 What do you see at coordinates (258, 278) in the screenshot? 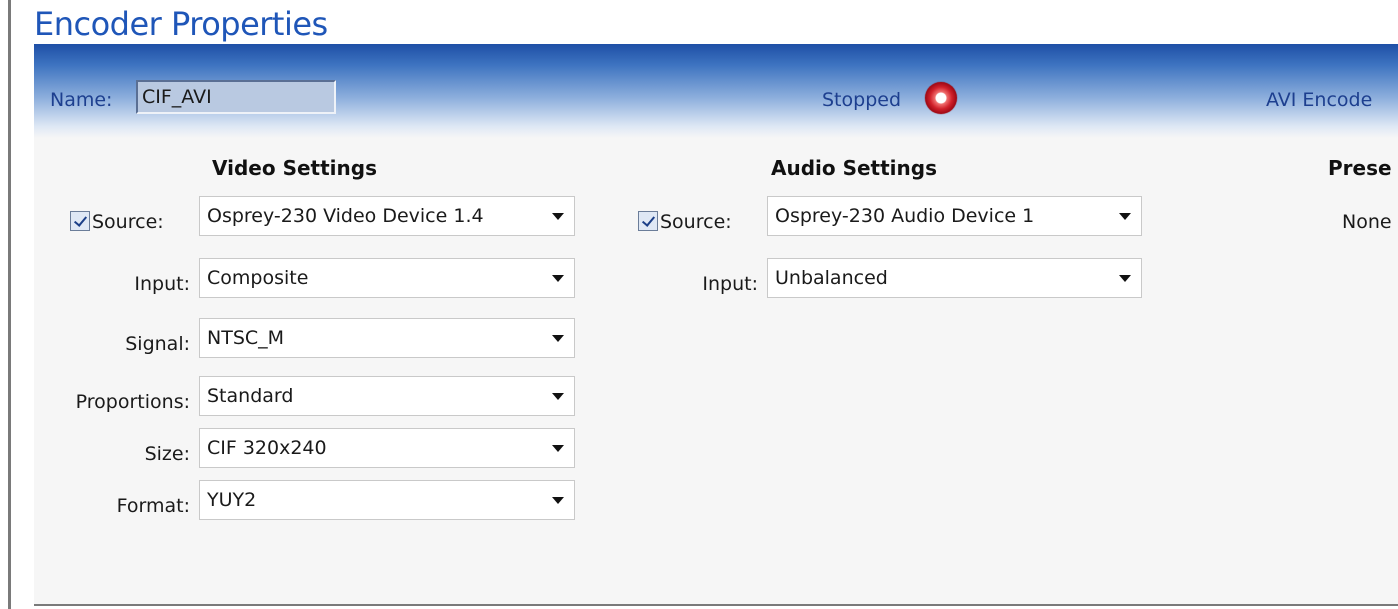
I see `video-input-value: Composite` at bounding box center [258, 278].